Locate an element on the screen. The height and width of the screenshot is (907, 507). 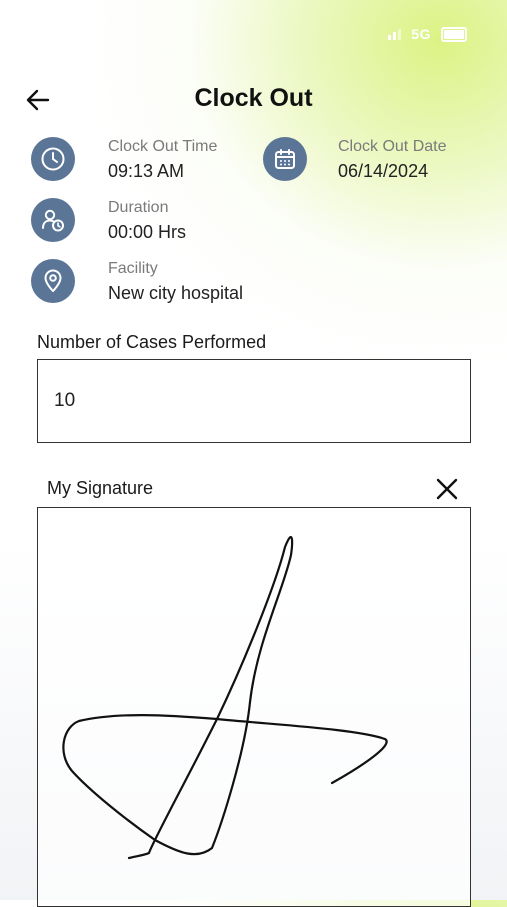
cases-label: Number of Cases Performed is located at coordinates (152, 342).